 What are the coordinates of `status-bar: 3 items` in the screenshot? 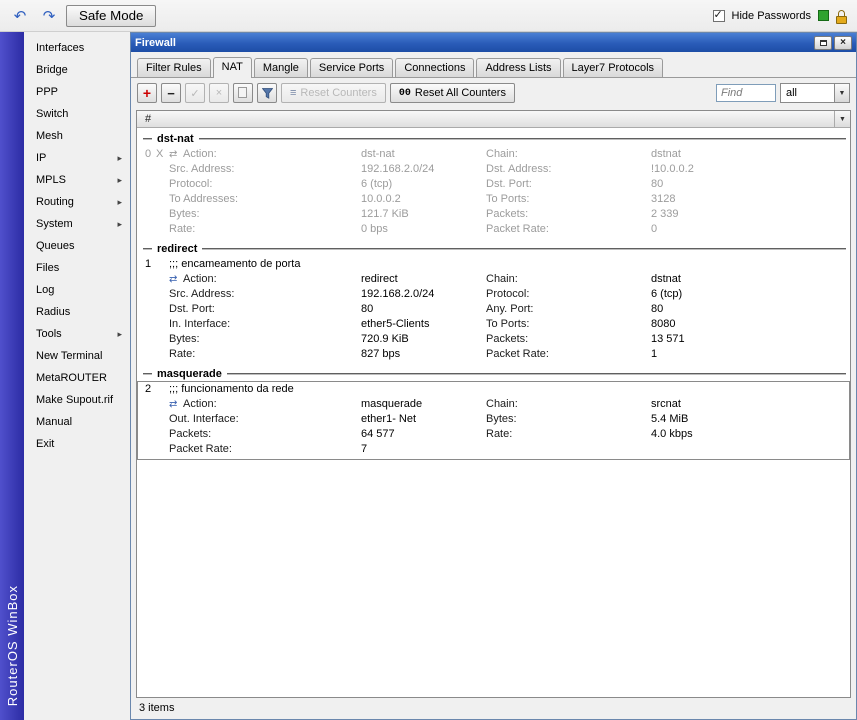 It's located at (493, 709).